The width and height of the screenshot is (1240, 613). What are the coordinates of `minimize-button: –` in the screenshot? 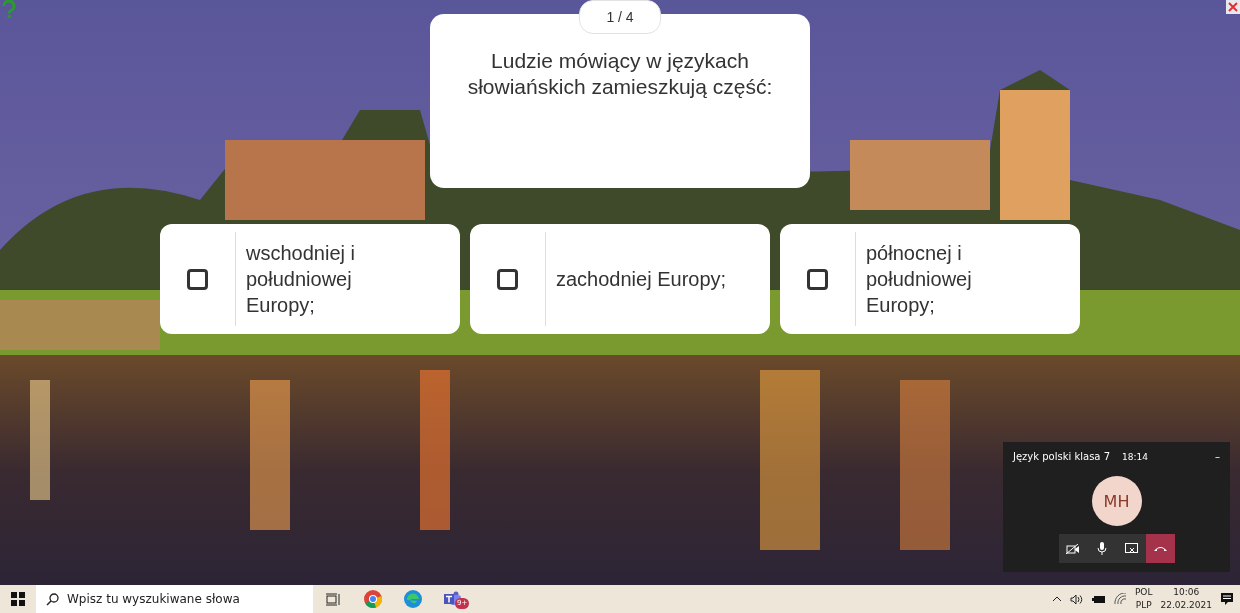 It's located at (1217, 456).